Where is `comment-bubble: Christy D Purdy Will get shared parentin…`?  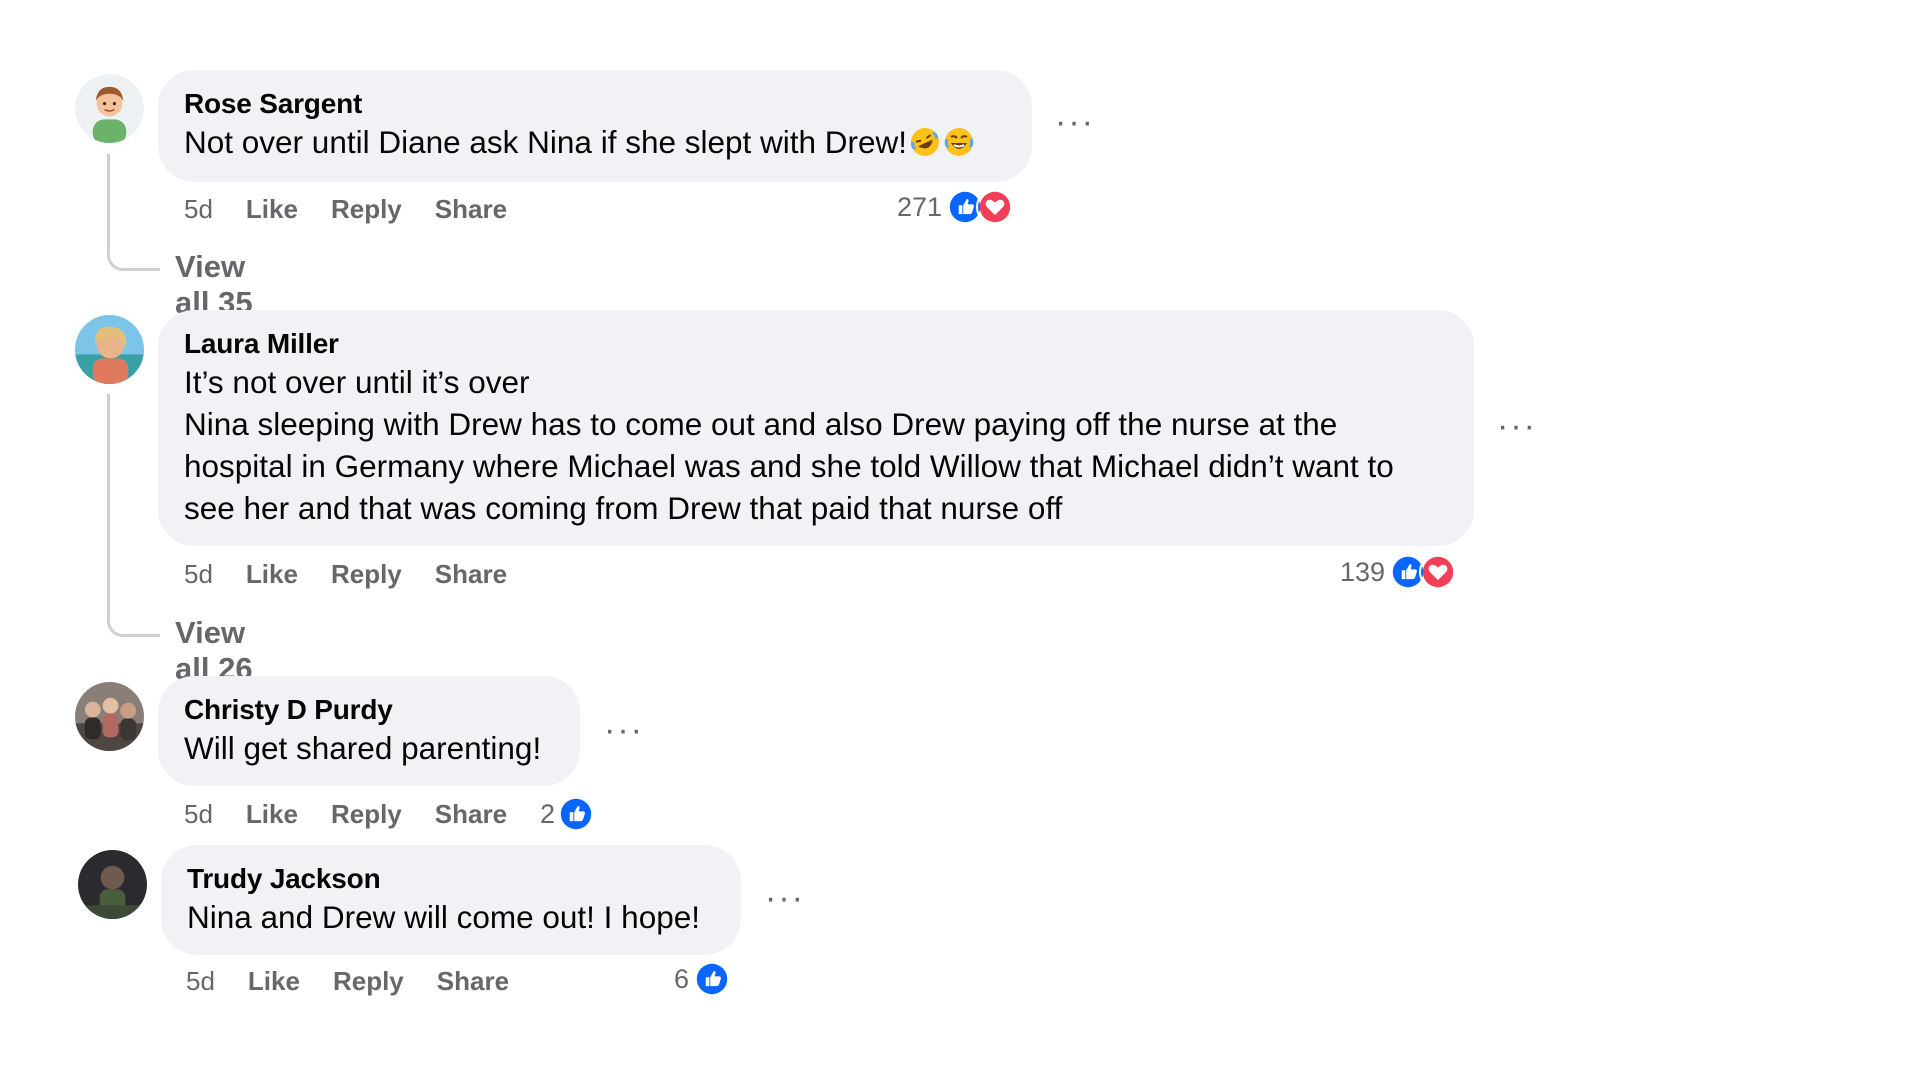 comment-bubble: Christy D Purdy Will get shared parentin… is located at coordinates (369, 731).